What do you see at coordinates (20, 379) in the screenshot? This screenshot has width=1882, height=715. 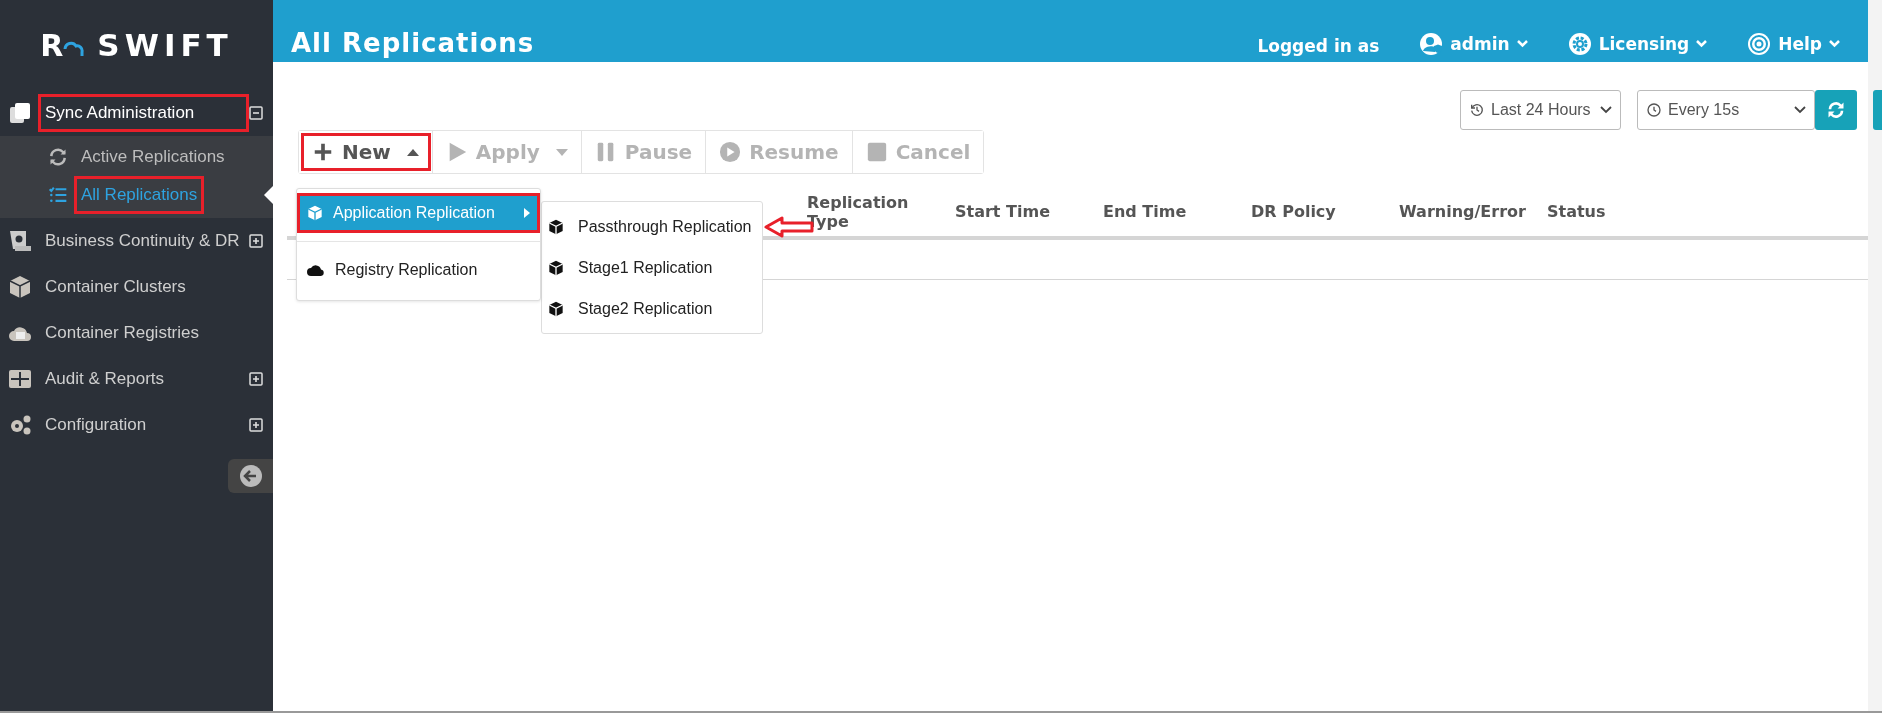 I see `table-icon` at bounding box center [20, 379].